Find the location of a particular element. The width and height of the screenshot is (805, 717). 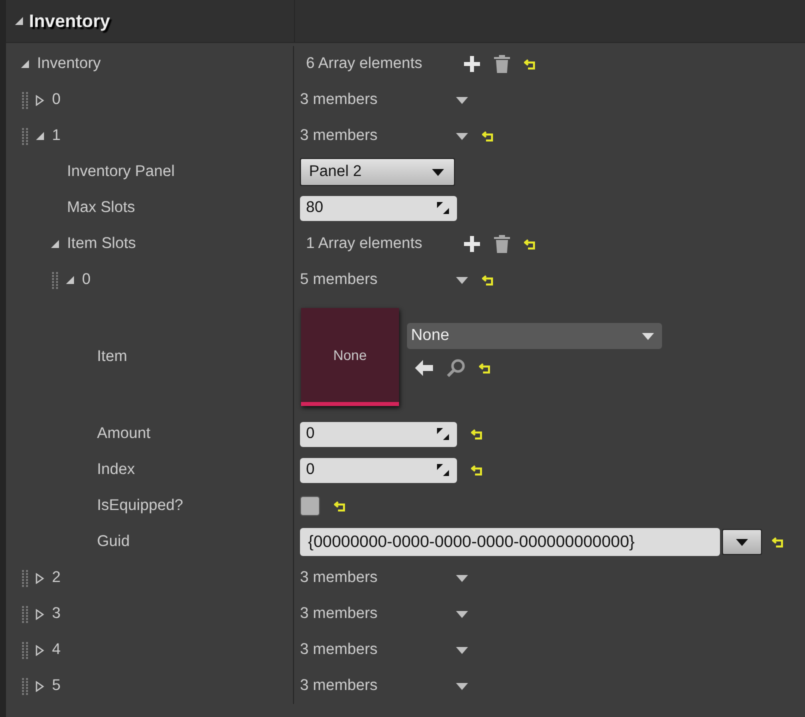

property-label: Item Slots is located at coordinates (101, 244).